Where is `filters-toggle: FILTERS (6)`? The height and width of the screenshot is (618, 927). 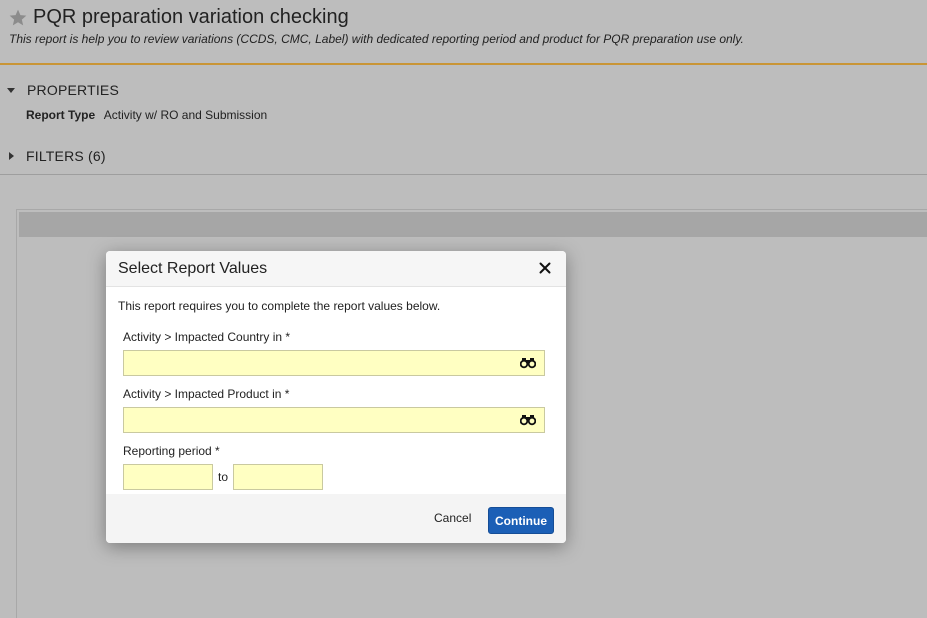 filters-toggle: FILTERS (6) is located at coordinates (53, 156).